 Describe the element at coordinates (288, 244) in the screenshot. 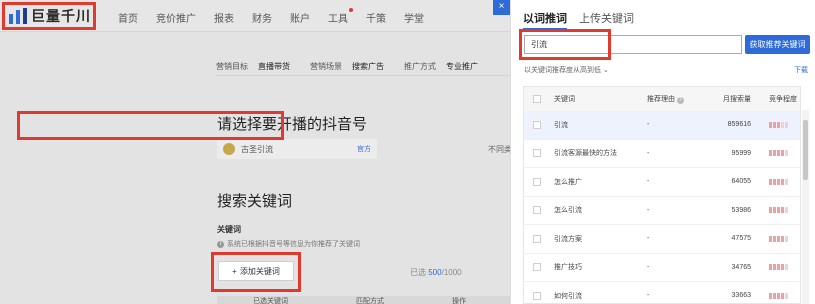

I see `keyword-tip: i 系统已根据抖音号等信息为你推荐了关键词` at that location.